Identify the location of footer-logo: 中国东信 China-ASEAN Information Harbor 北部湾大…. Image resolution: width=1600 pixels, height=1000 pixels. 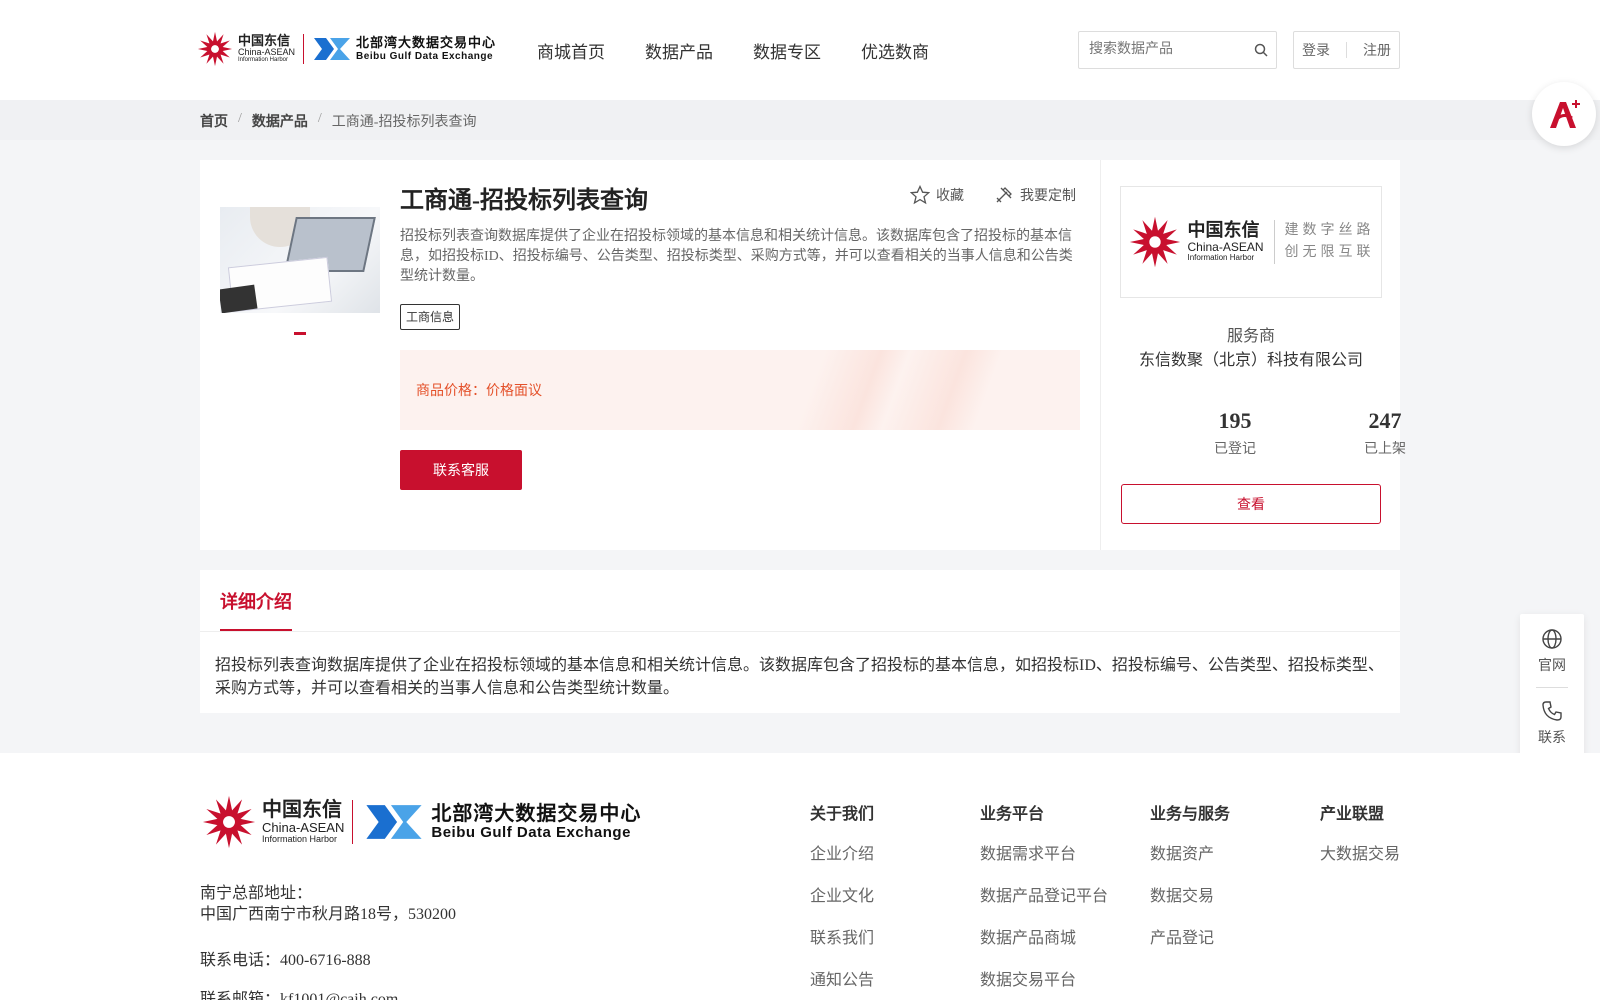
(420, 822).